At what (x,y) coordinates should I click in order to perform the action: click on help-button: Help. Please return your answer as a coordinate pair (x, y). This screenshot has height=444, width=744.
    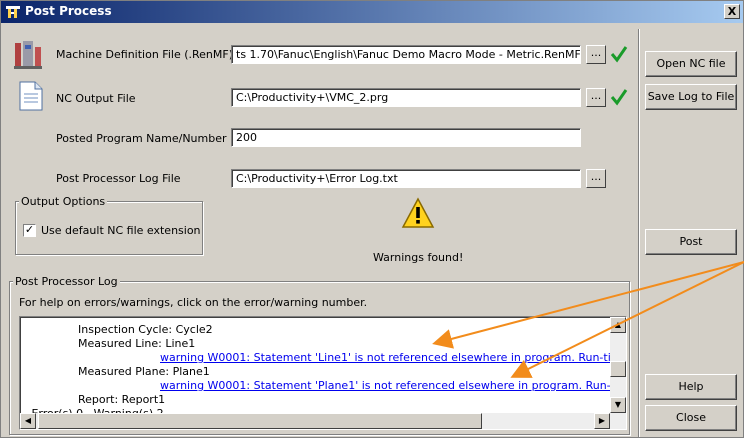
    Looking at the image, I should click on (691, 387).